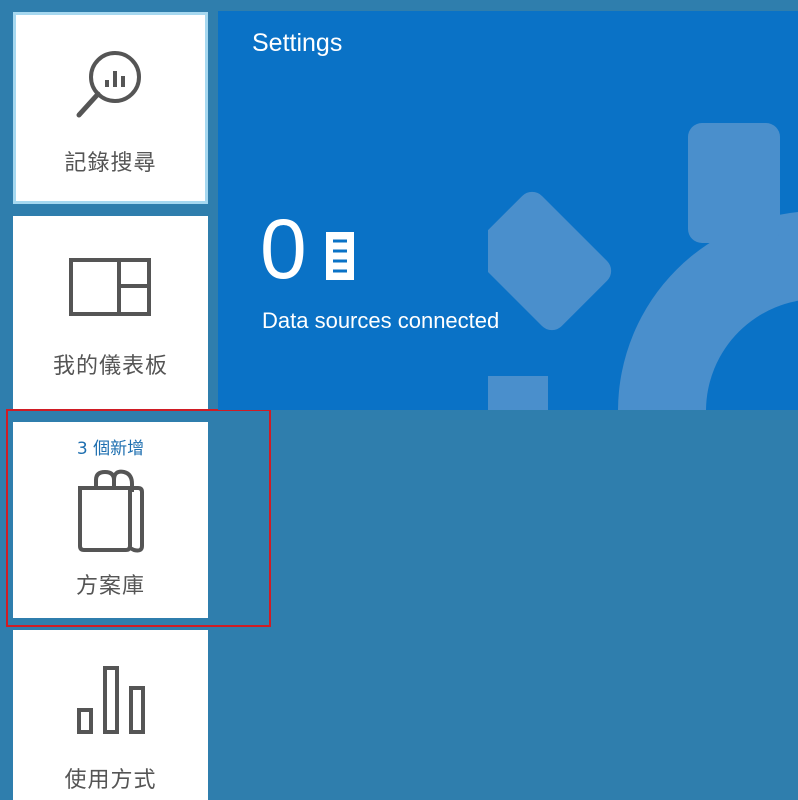 This screenshot has width=798, height=800. What do you see at coordinates (110, 288) in the screenshot?
I see `dashboard-icon` at bounding box center [110, 288].